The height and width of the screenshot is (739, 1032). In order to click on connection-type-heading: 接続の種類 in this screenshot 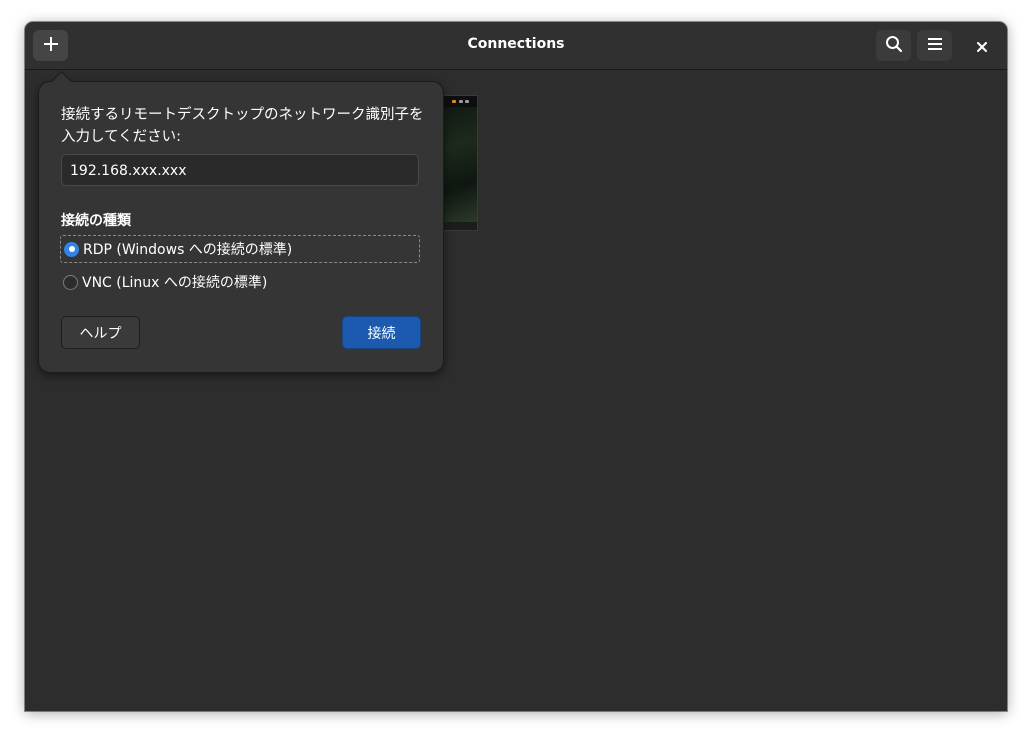, I will do `click(96, 221)`.